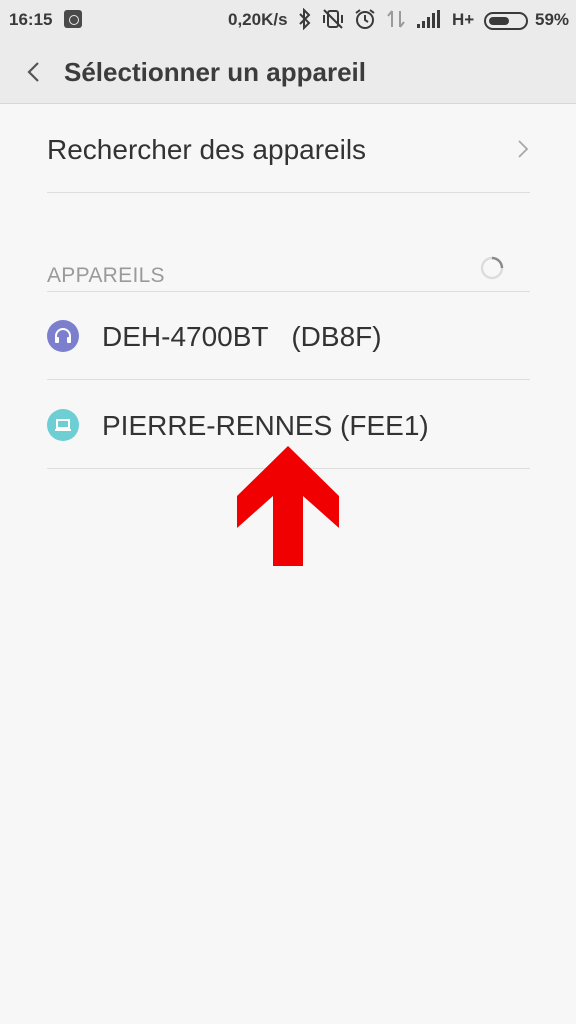 This screenshot has width=576, height=1024. I want to click on battery-level, so click(499, 21).